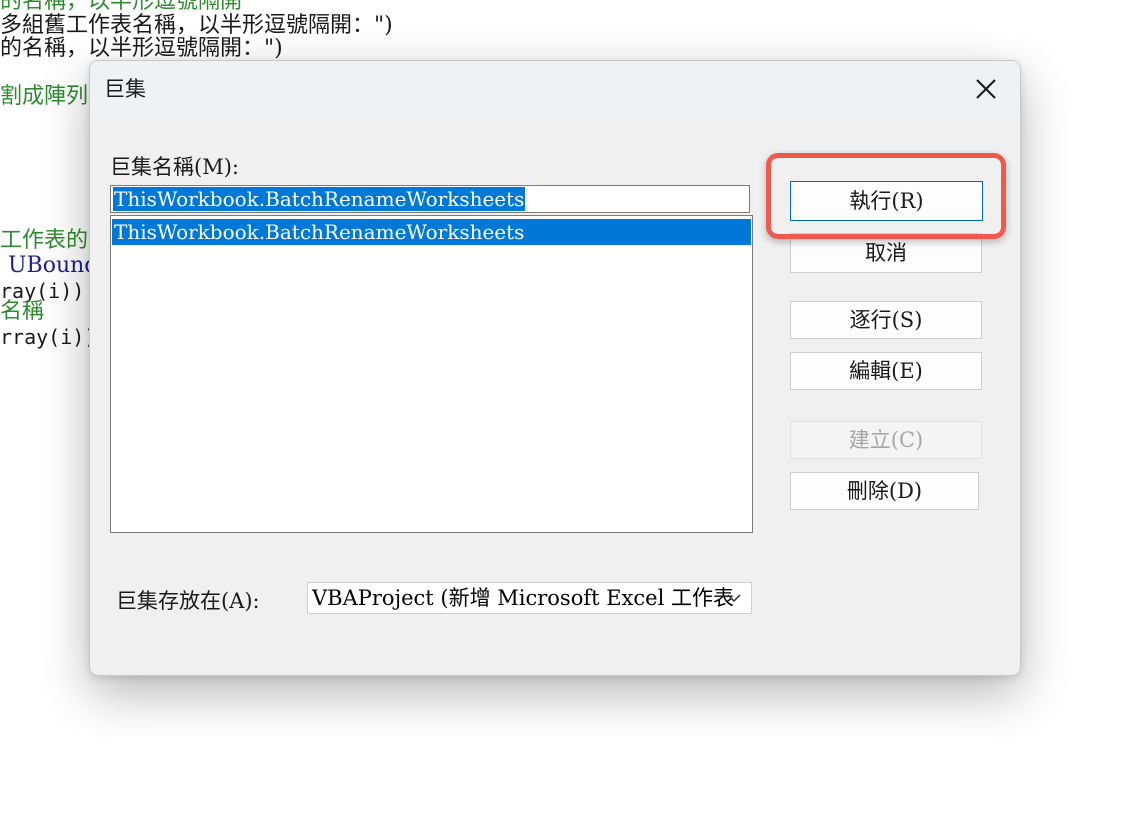 This screenshot has width=1136, height=822. What do you see at coordinates (886, 440) in the screenshot?
I see `create-button: 建立(C)` at bounding box center [886, 440].